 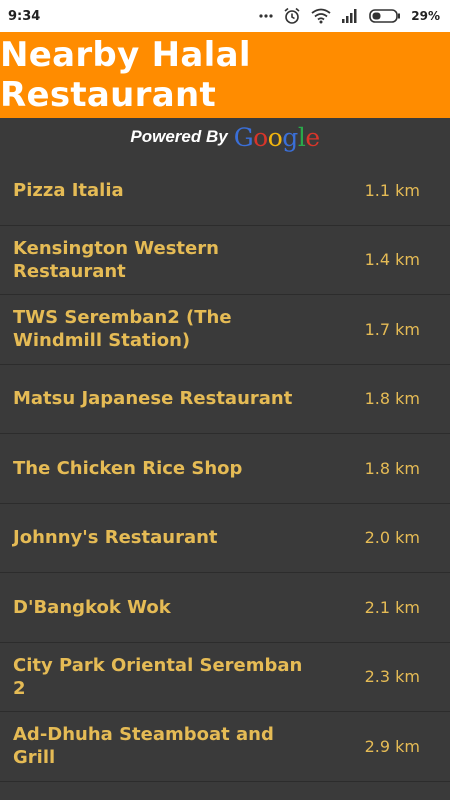 What do you see at coordinates (158, 676) in the screenshot?
I see `restaurant-name: City Park Oriental Seremban 2` at bounding box center [158, 676].